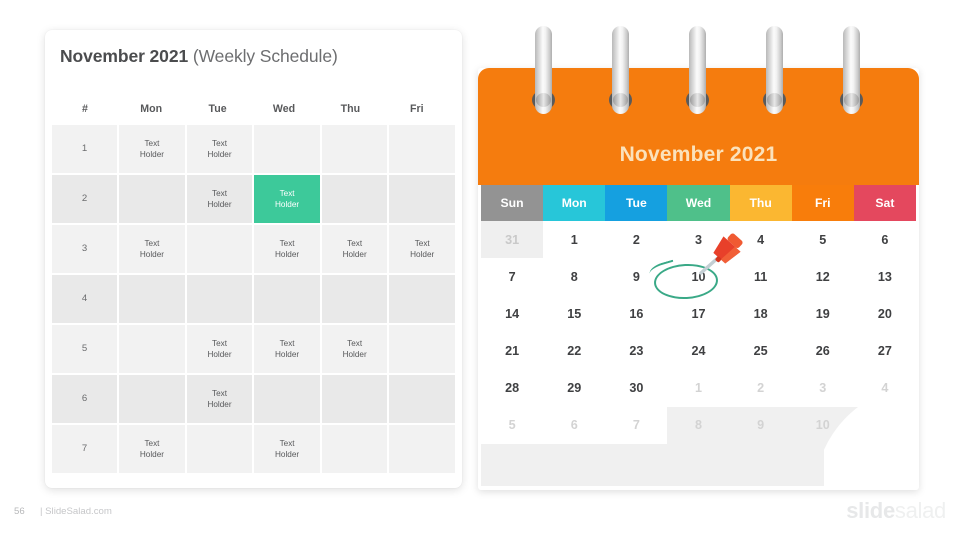 The image size is (960, 540). Describe the element at coordinates (823, 276) in the screenshot. I see `calendar-day: 12` at that location.